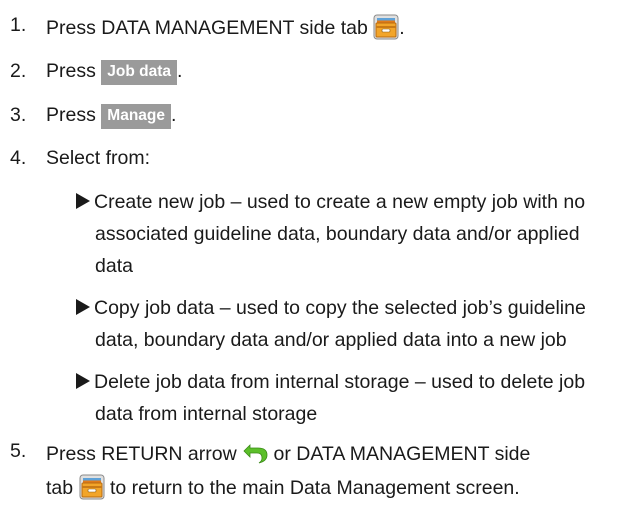  I want to click on bullet-text: data, so click(114, 266).